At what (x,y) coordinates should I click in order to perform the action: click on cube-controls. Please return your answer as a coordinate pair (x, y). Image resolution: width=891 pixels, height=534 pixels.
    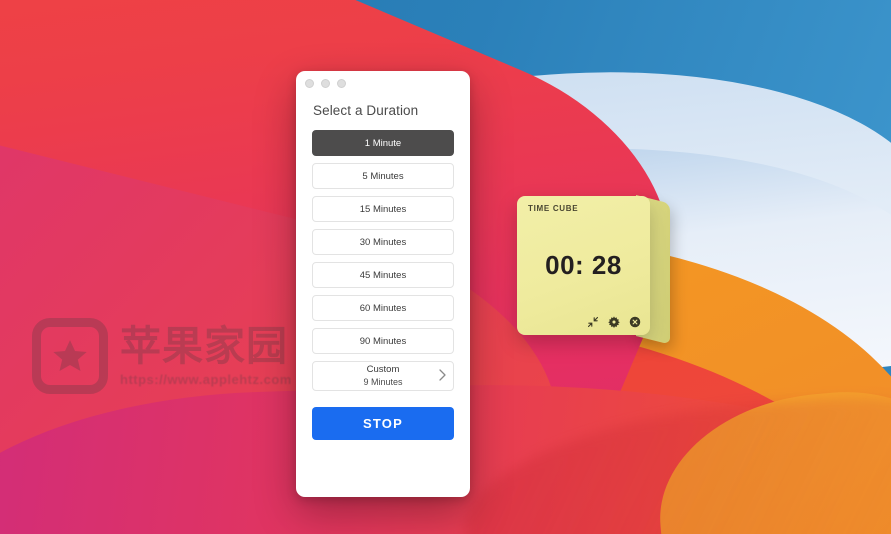
    Looking at the image, I should click on (613, 321).